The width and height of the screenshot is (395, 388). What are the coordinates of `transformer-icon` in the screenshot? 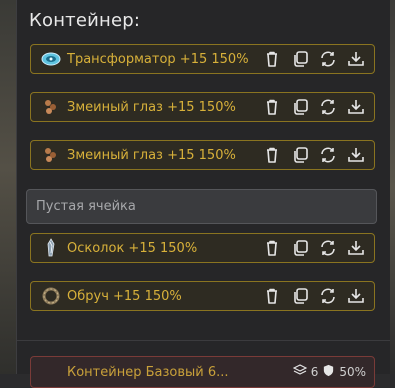 It's located at (51, 59).